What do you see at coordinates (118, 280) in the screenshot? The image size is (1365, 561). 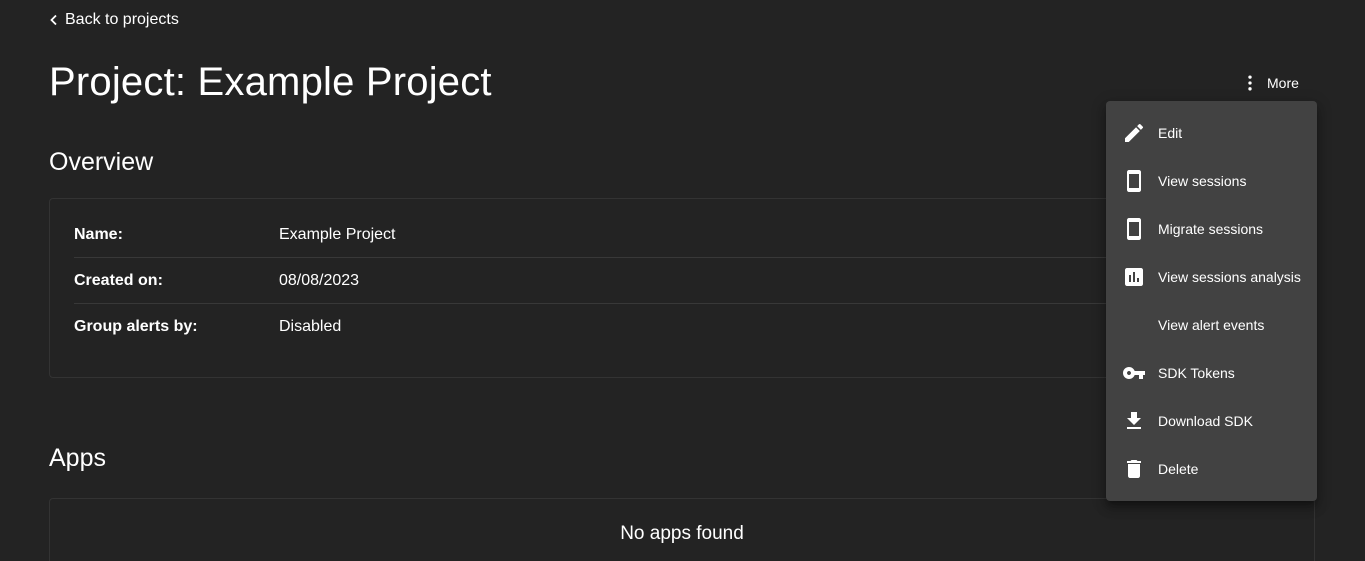 I see `created-on-label: Created on:` at bounding box center [118, 280].